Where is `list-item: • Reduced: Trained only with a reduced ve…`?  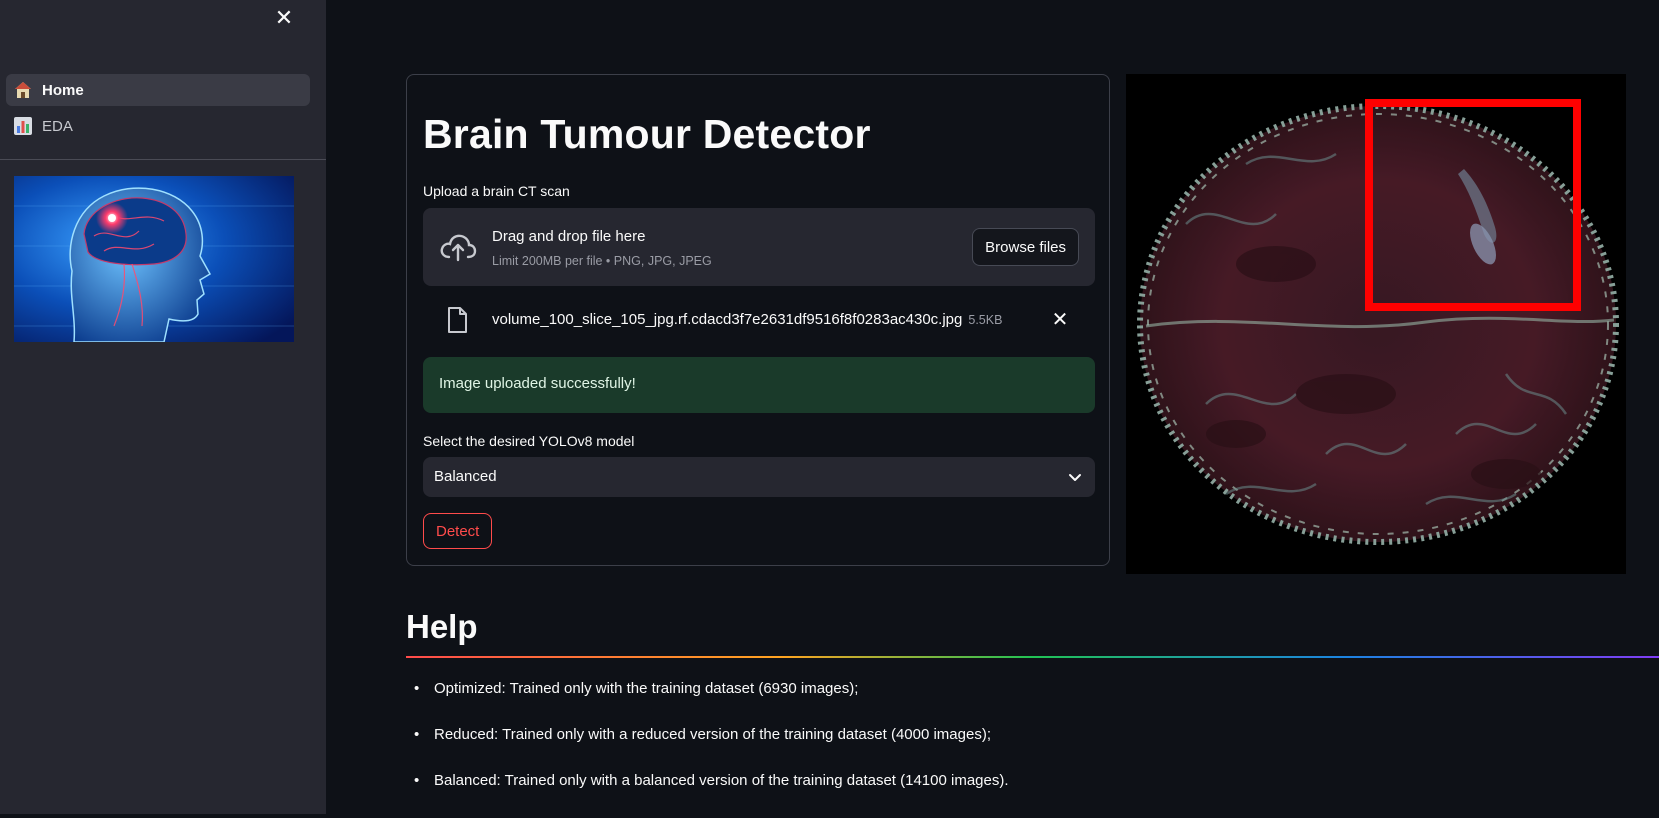
list-item: • Reduced: Trained only with a reduced ve… is located at coordinates (710, 749).